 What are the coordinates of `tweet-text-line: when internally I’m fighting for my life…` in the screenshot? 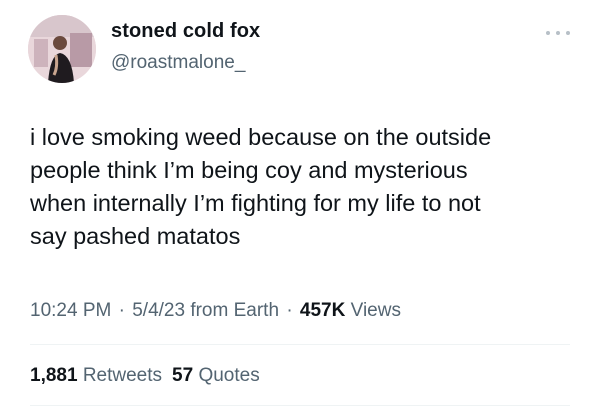 It's located at (255, 203).